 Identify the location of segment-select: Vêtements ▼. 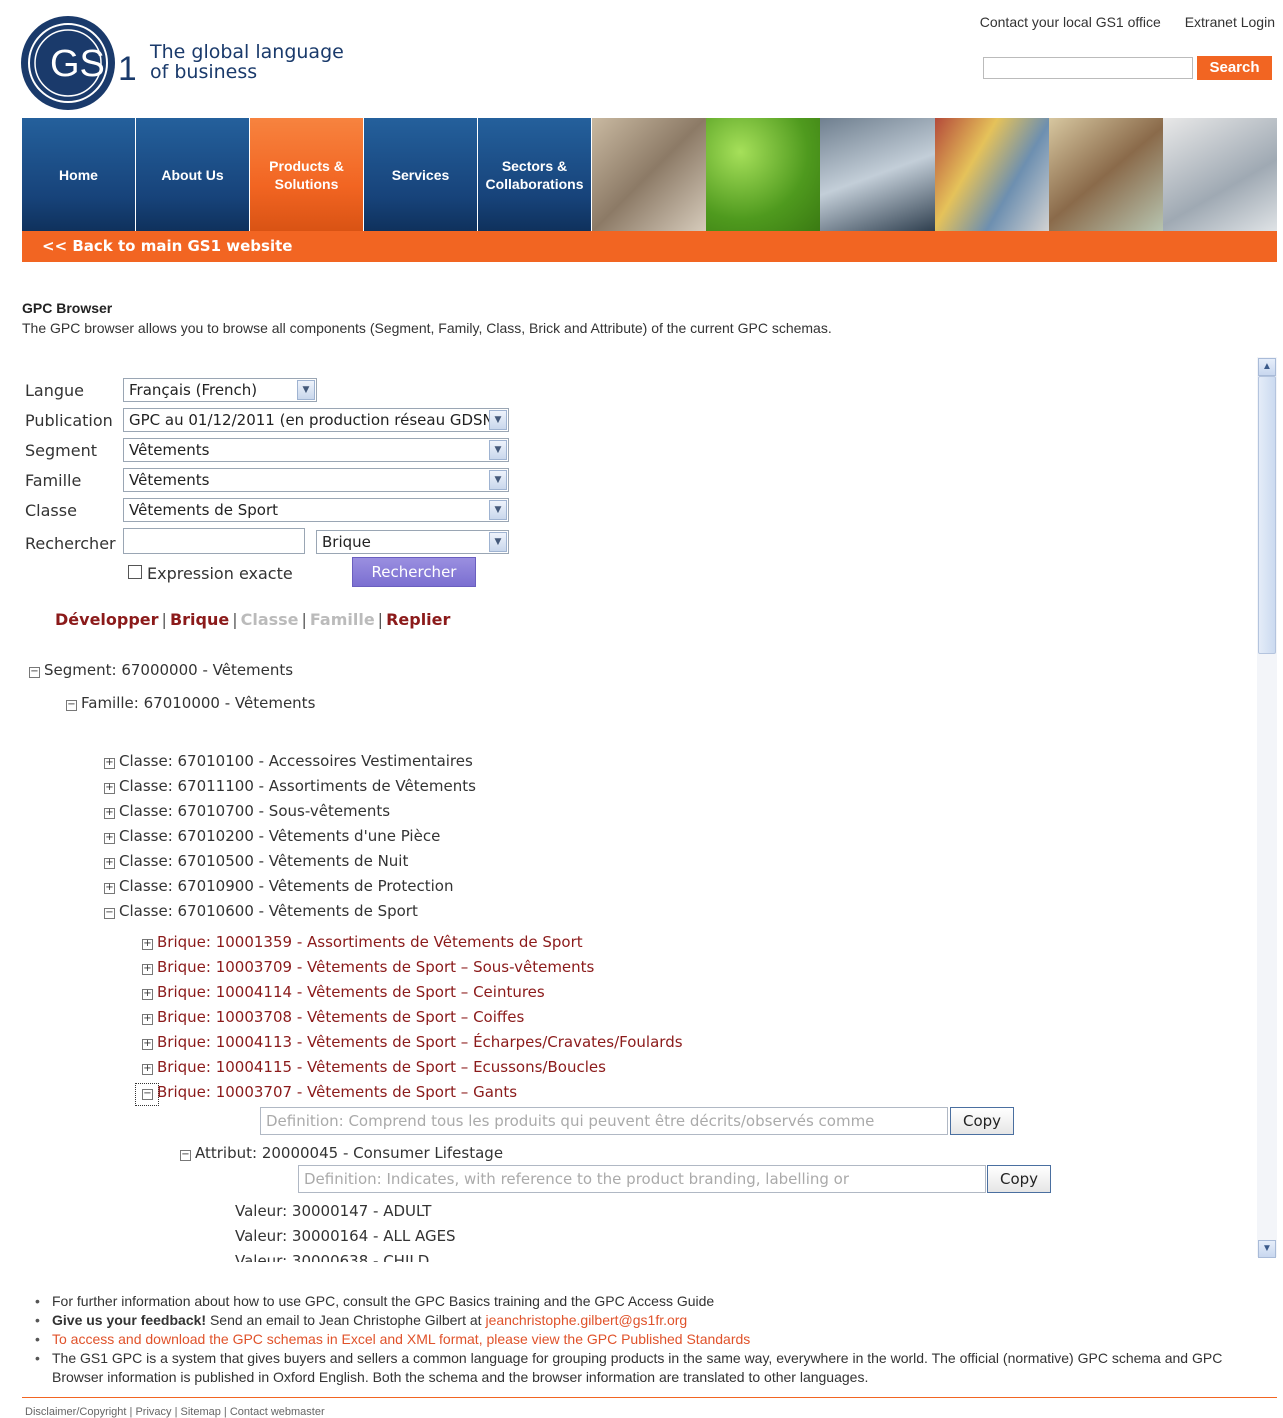
(316, 450).